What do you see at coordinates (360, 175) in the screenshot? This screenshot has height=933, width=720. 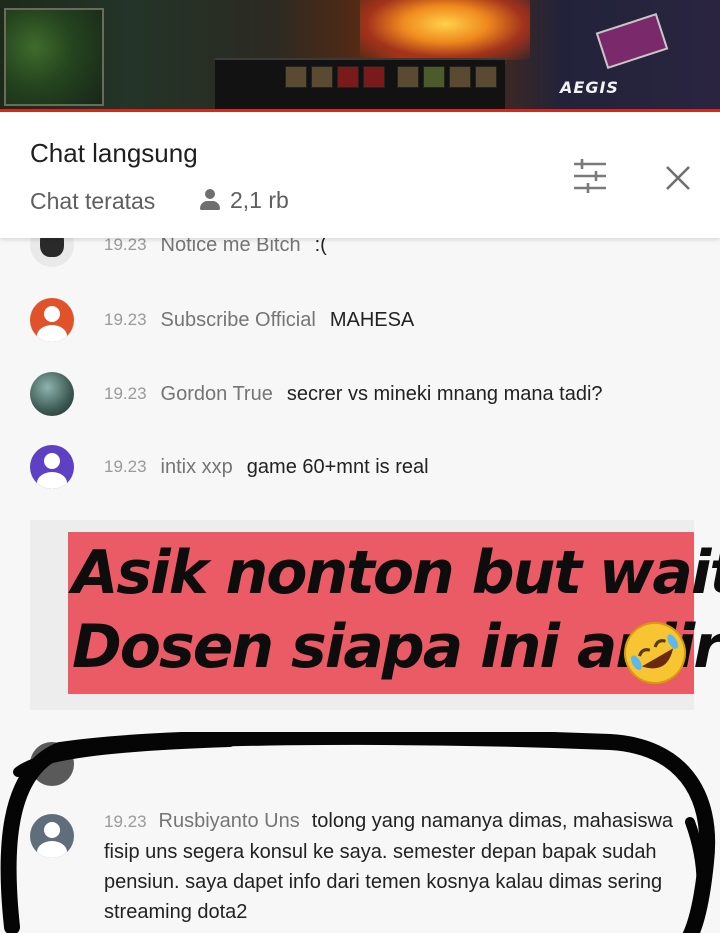 I see `chat-header: Chat langsung Chat teratas 2,1 rb` at bounding box center [360, 175].